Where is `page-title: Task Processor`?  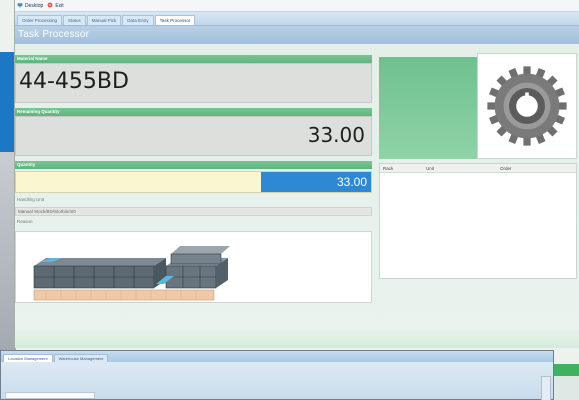
page-title: Task Processor is located at coordinates (297, 35).